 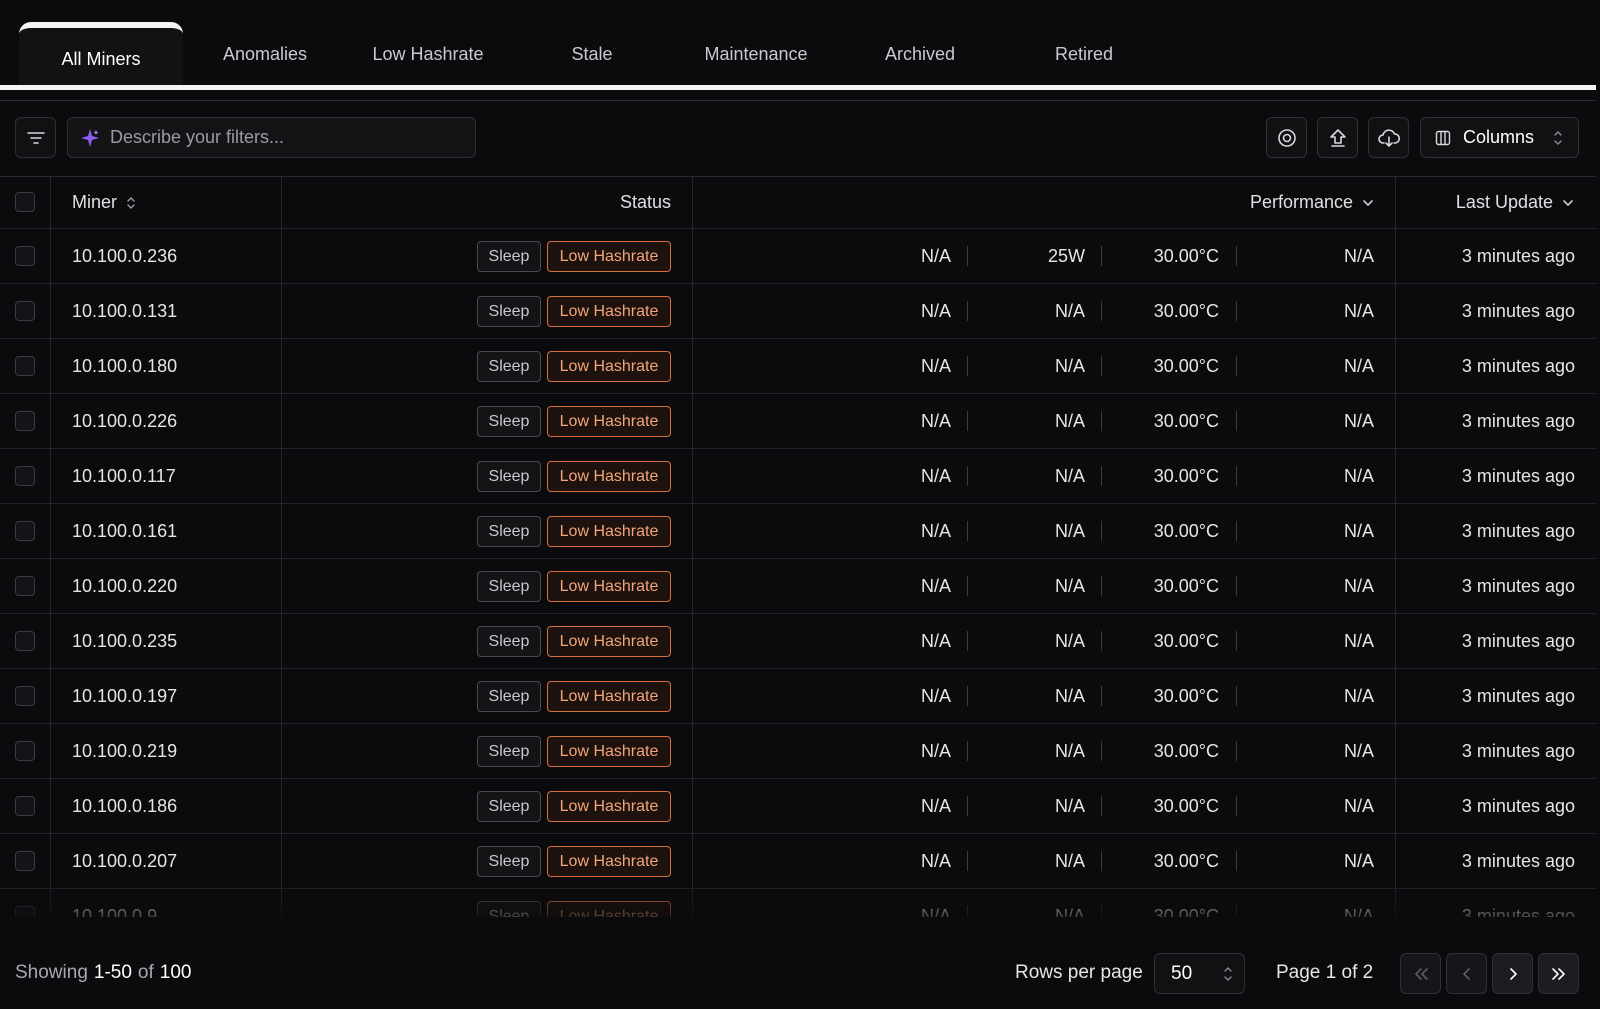 What do you see at coordinates (101, 54) in the screenshot?
I see `tab-all-miners: All Miners` at bounding box center [101, 54].